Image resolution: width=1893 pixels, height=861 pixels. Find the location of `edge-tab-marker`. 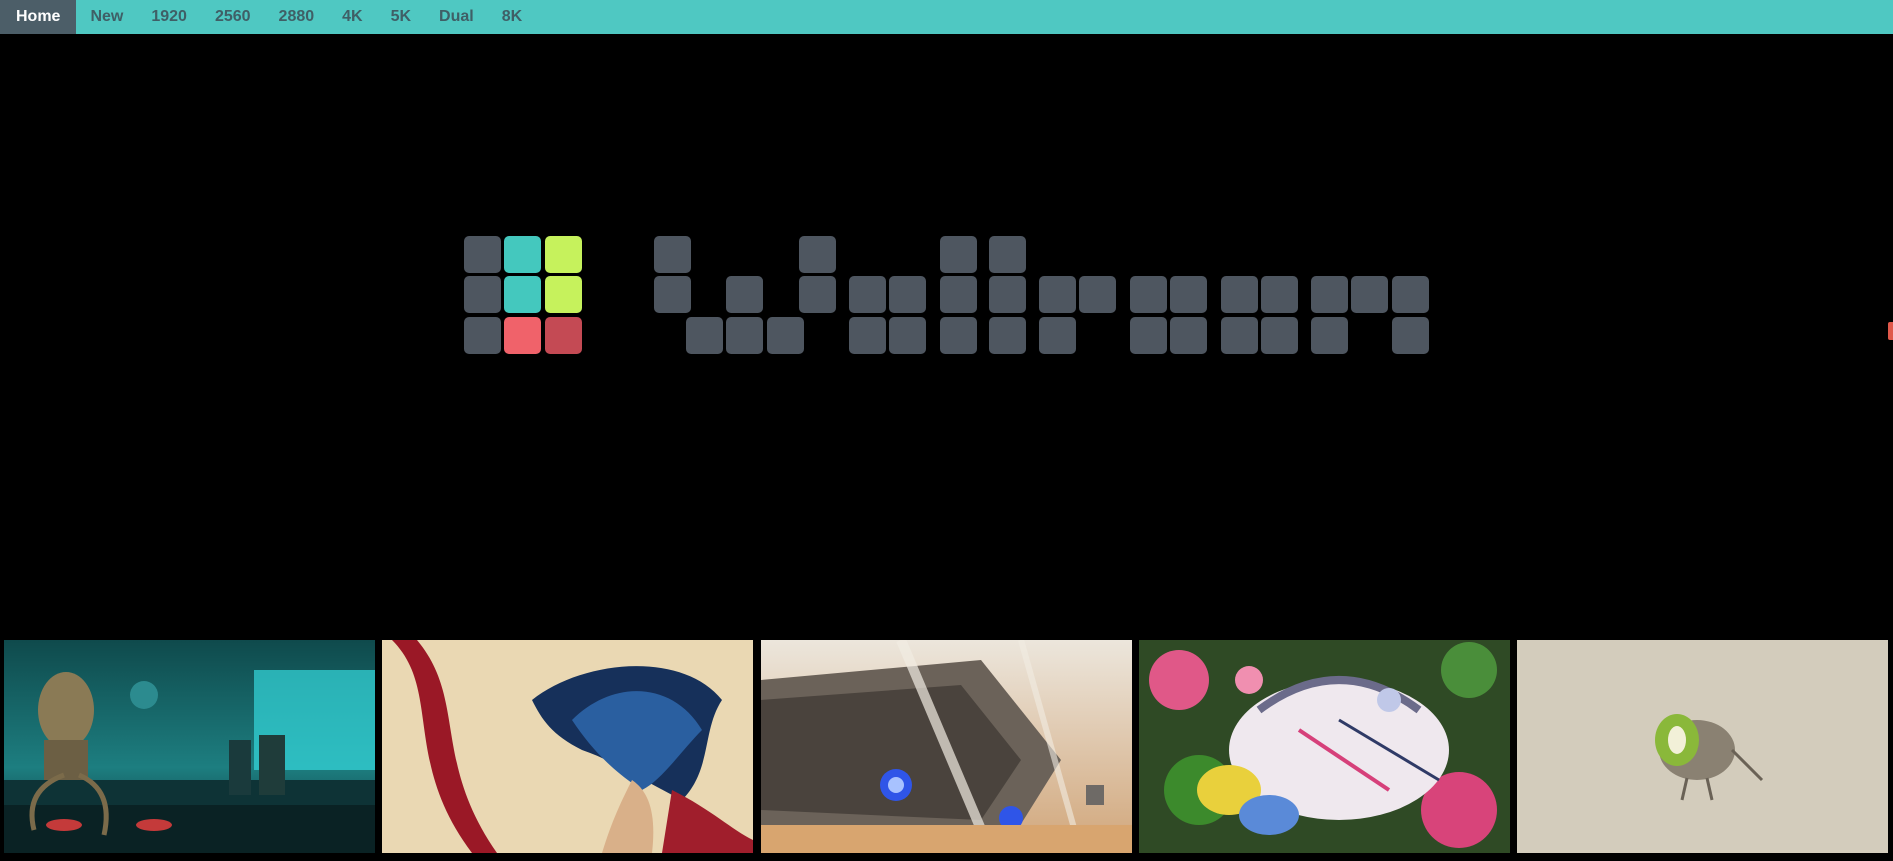

edge-tab-marker is located at coordinates (1890, 331).